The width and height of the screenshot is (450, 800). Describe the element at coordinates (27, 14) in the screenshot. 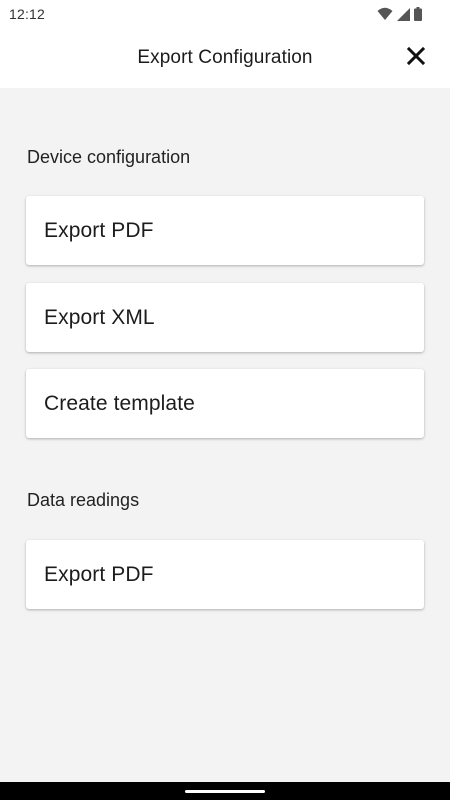

I see `status-time: 12:12` at that location.